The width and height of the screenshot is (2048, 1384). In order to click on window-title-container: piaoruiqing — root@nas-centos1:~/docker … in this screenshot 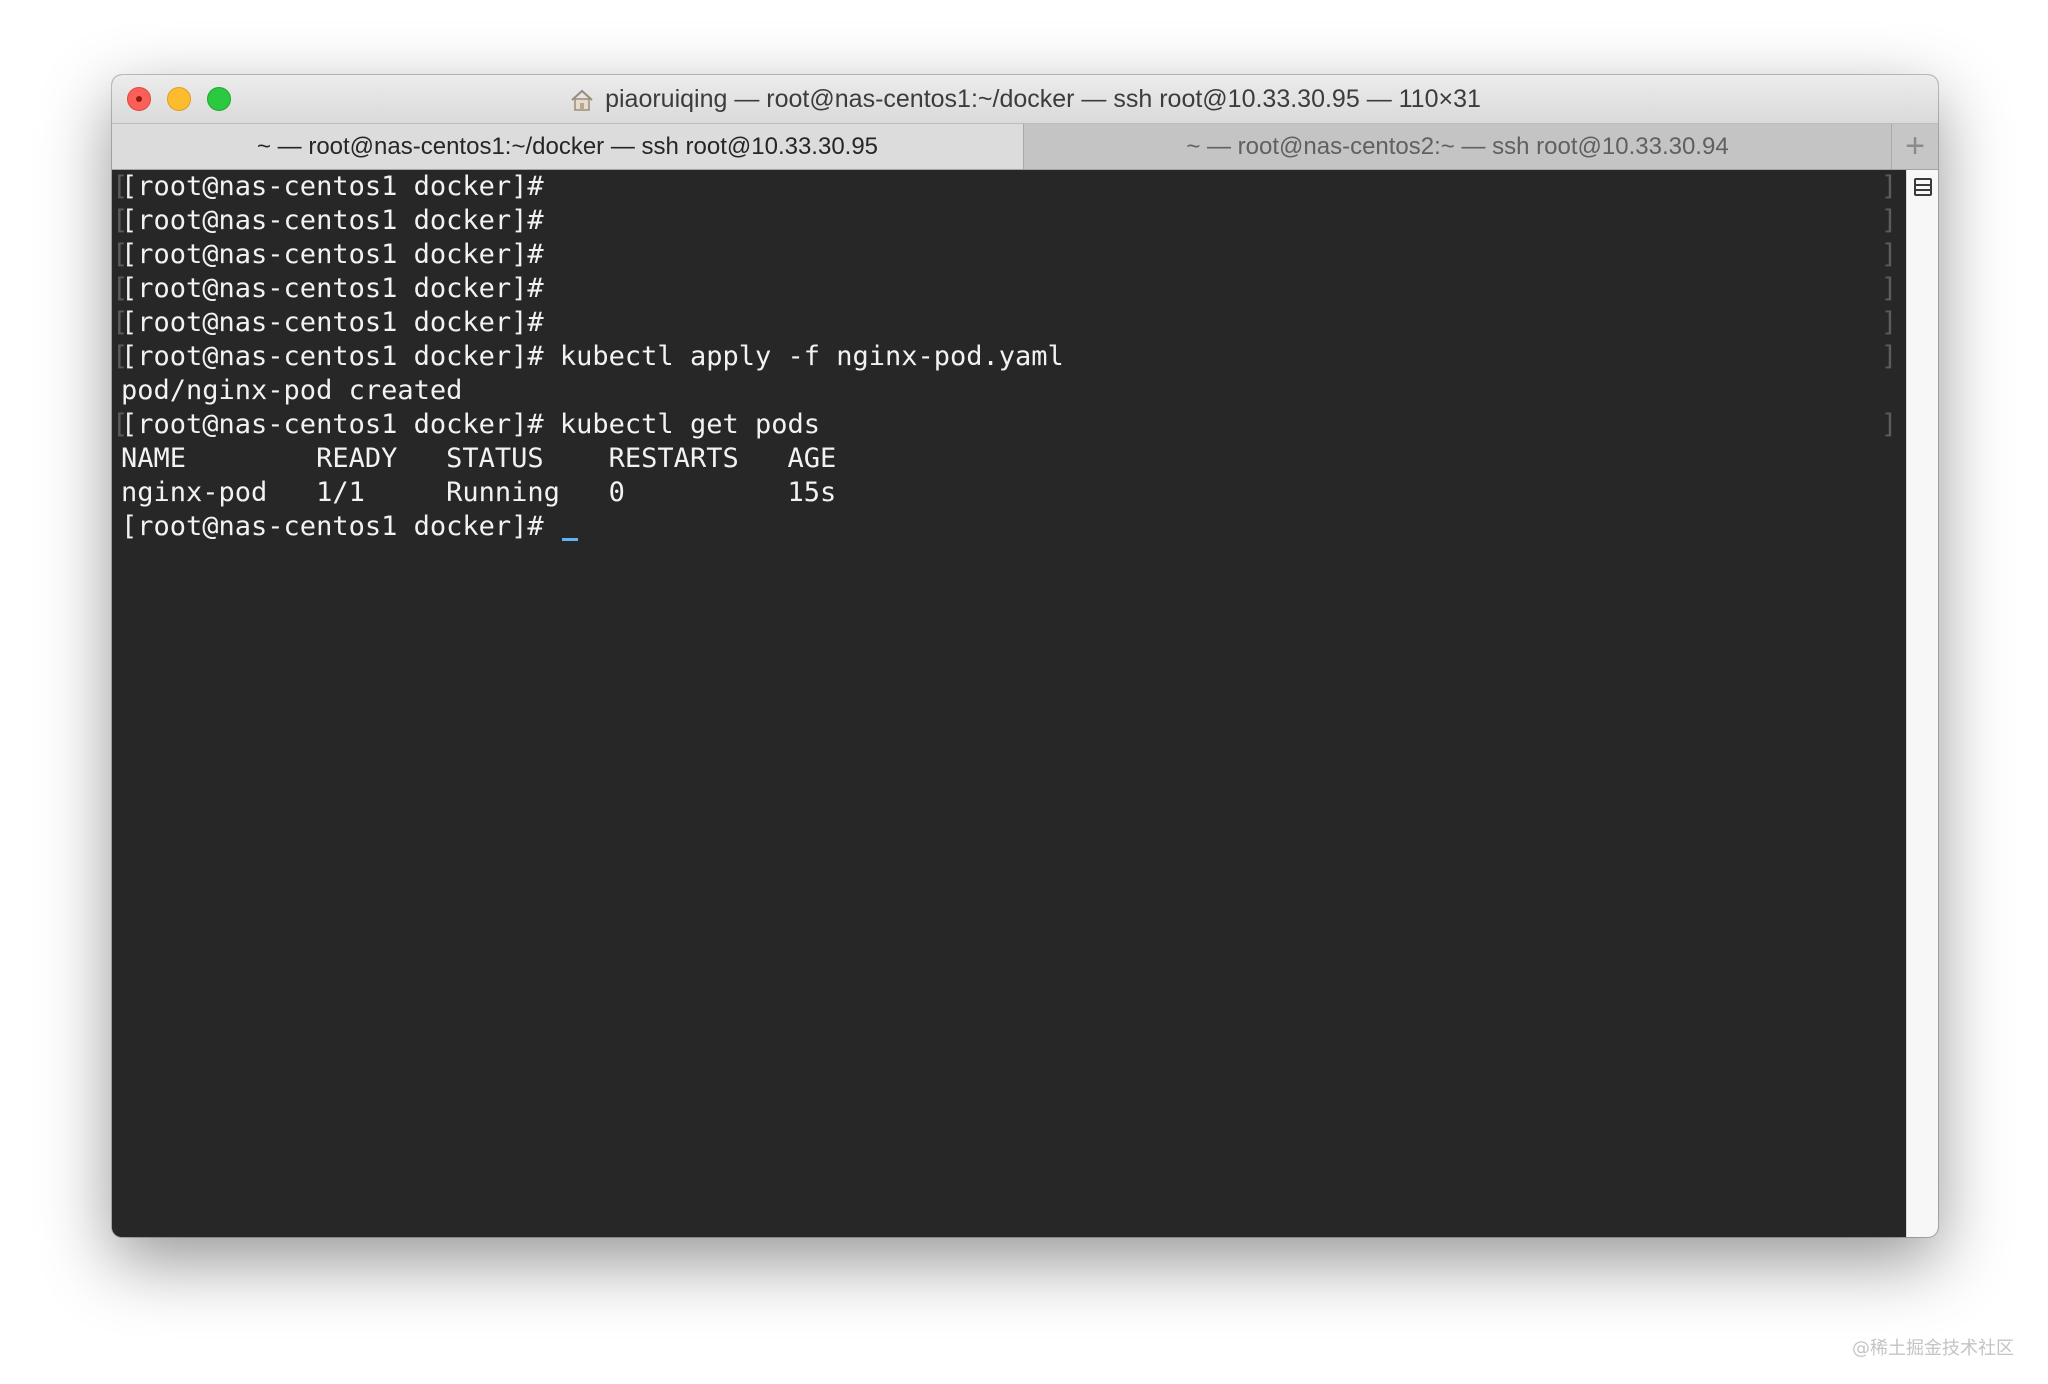, I will do `click(1025, 99)`.